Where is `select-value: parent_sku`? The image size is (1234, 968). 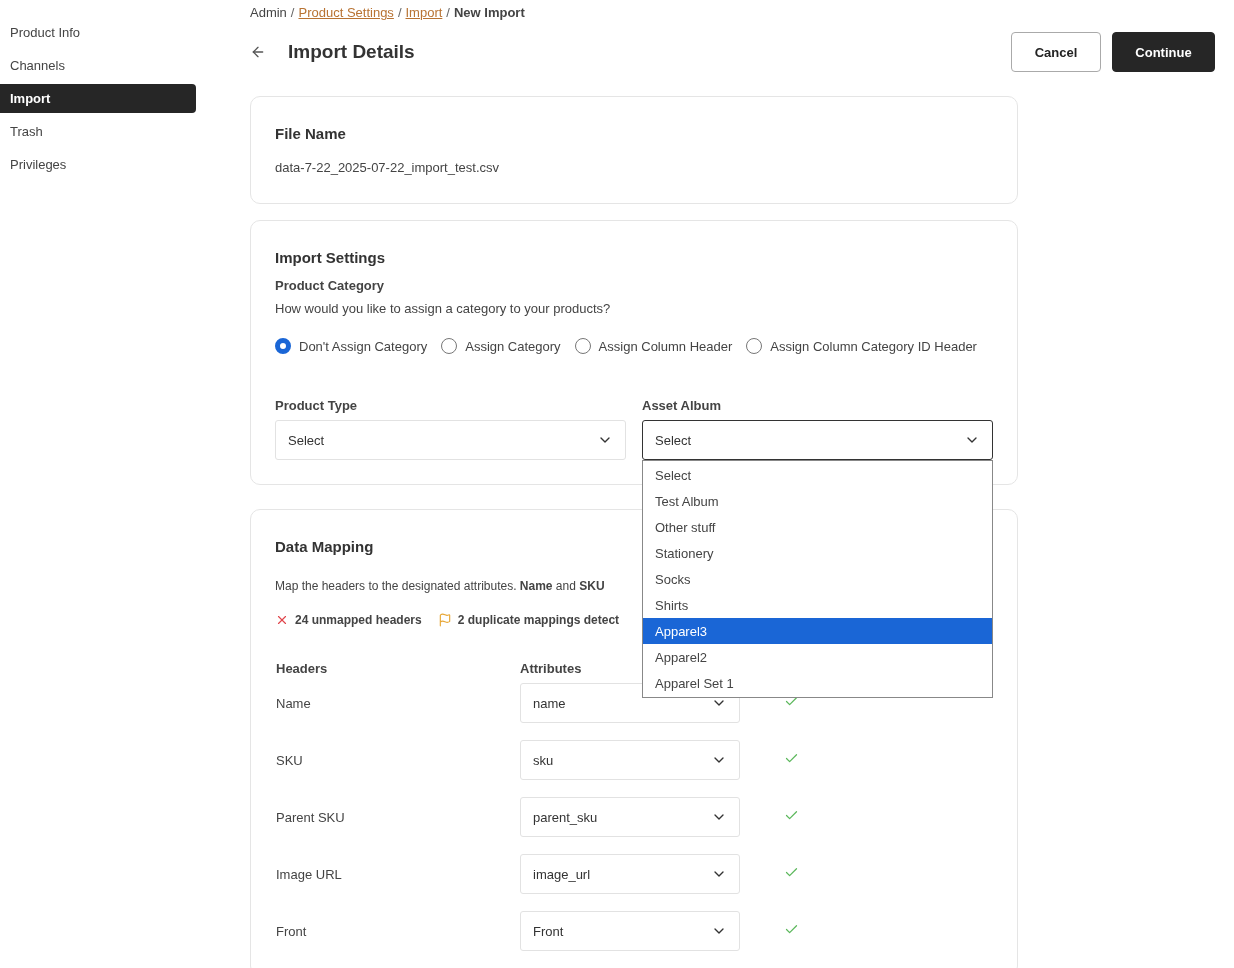
select-value: parent_sku is located at coordinates (565, 817).